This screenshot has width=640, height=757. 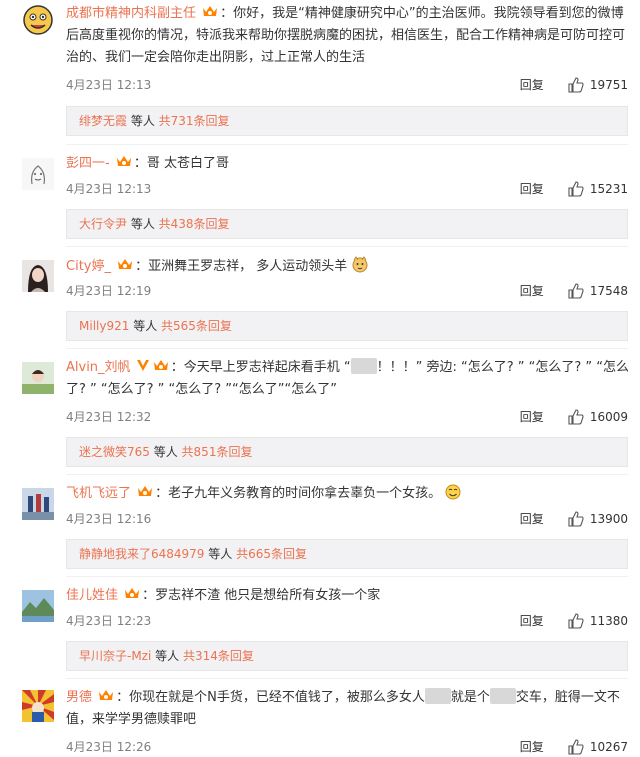 I want to click on comment-username: 彭四一-, so click(x=88, y=163).